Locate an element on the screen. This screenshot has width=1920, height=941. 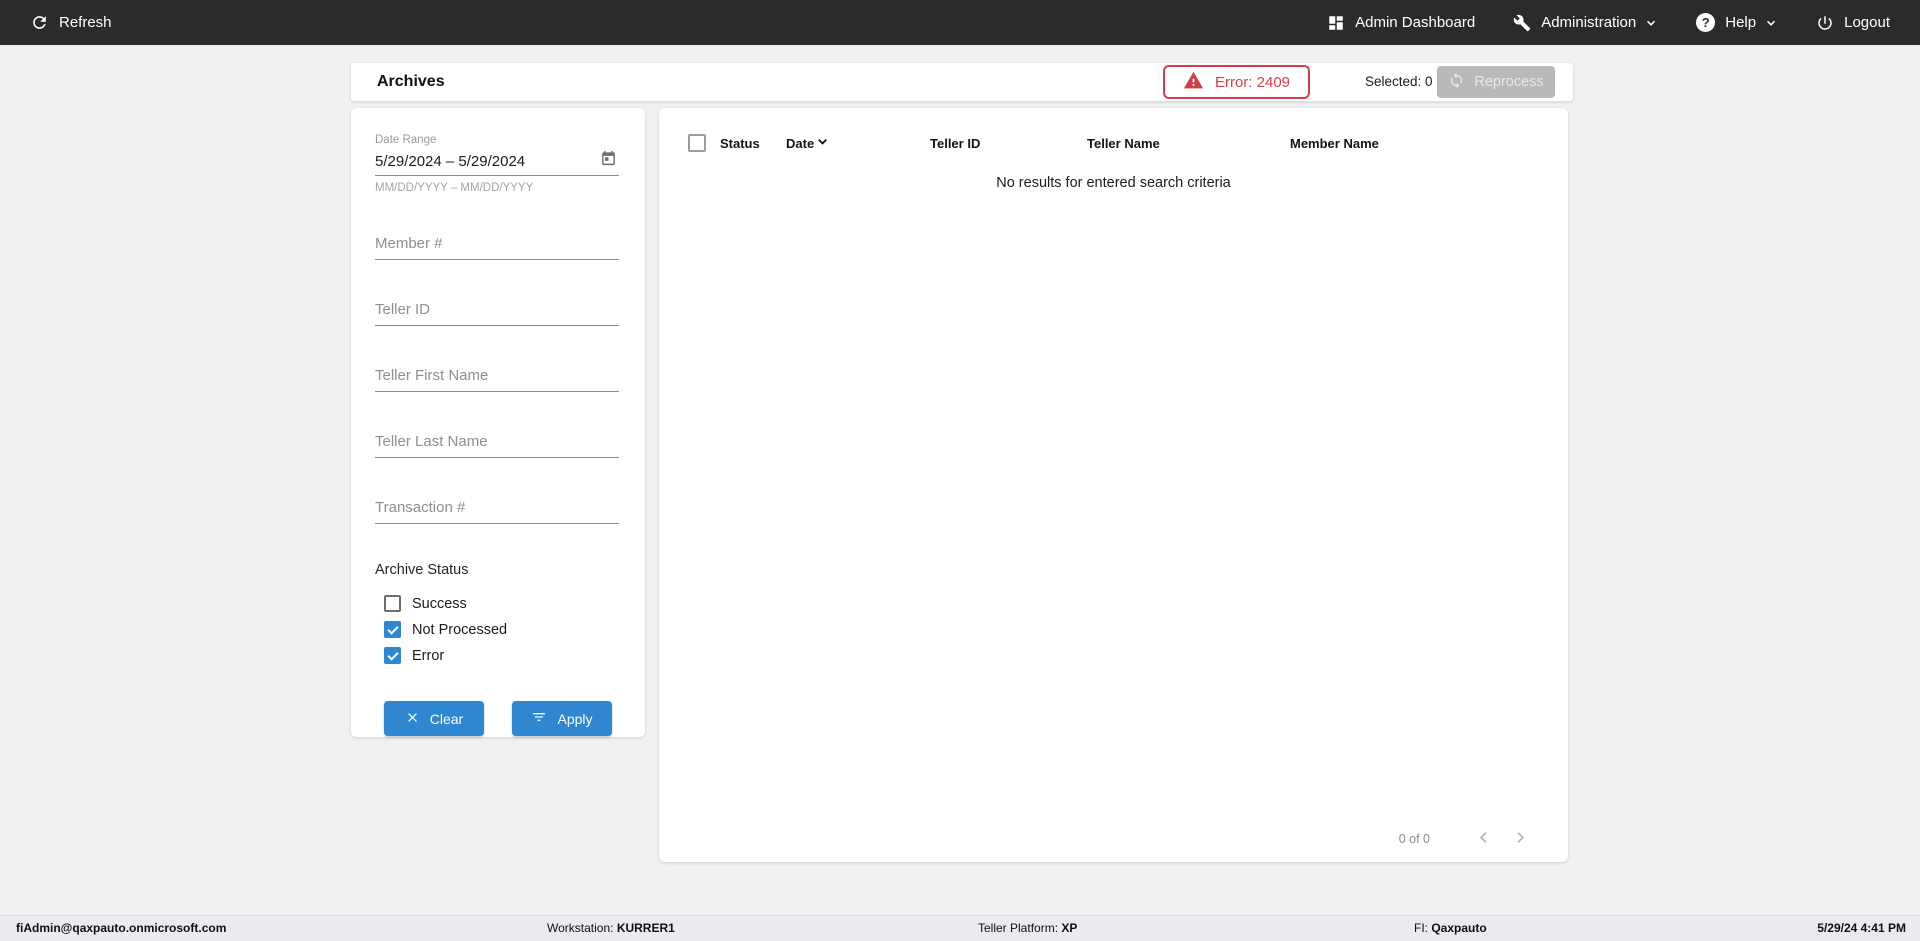
platform-value: XP is located at coordinates (1069, 928).